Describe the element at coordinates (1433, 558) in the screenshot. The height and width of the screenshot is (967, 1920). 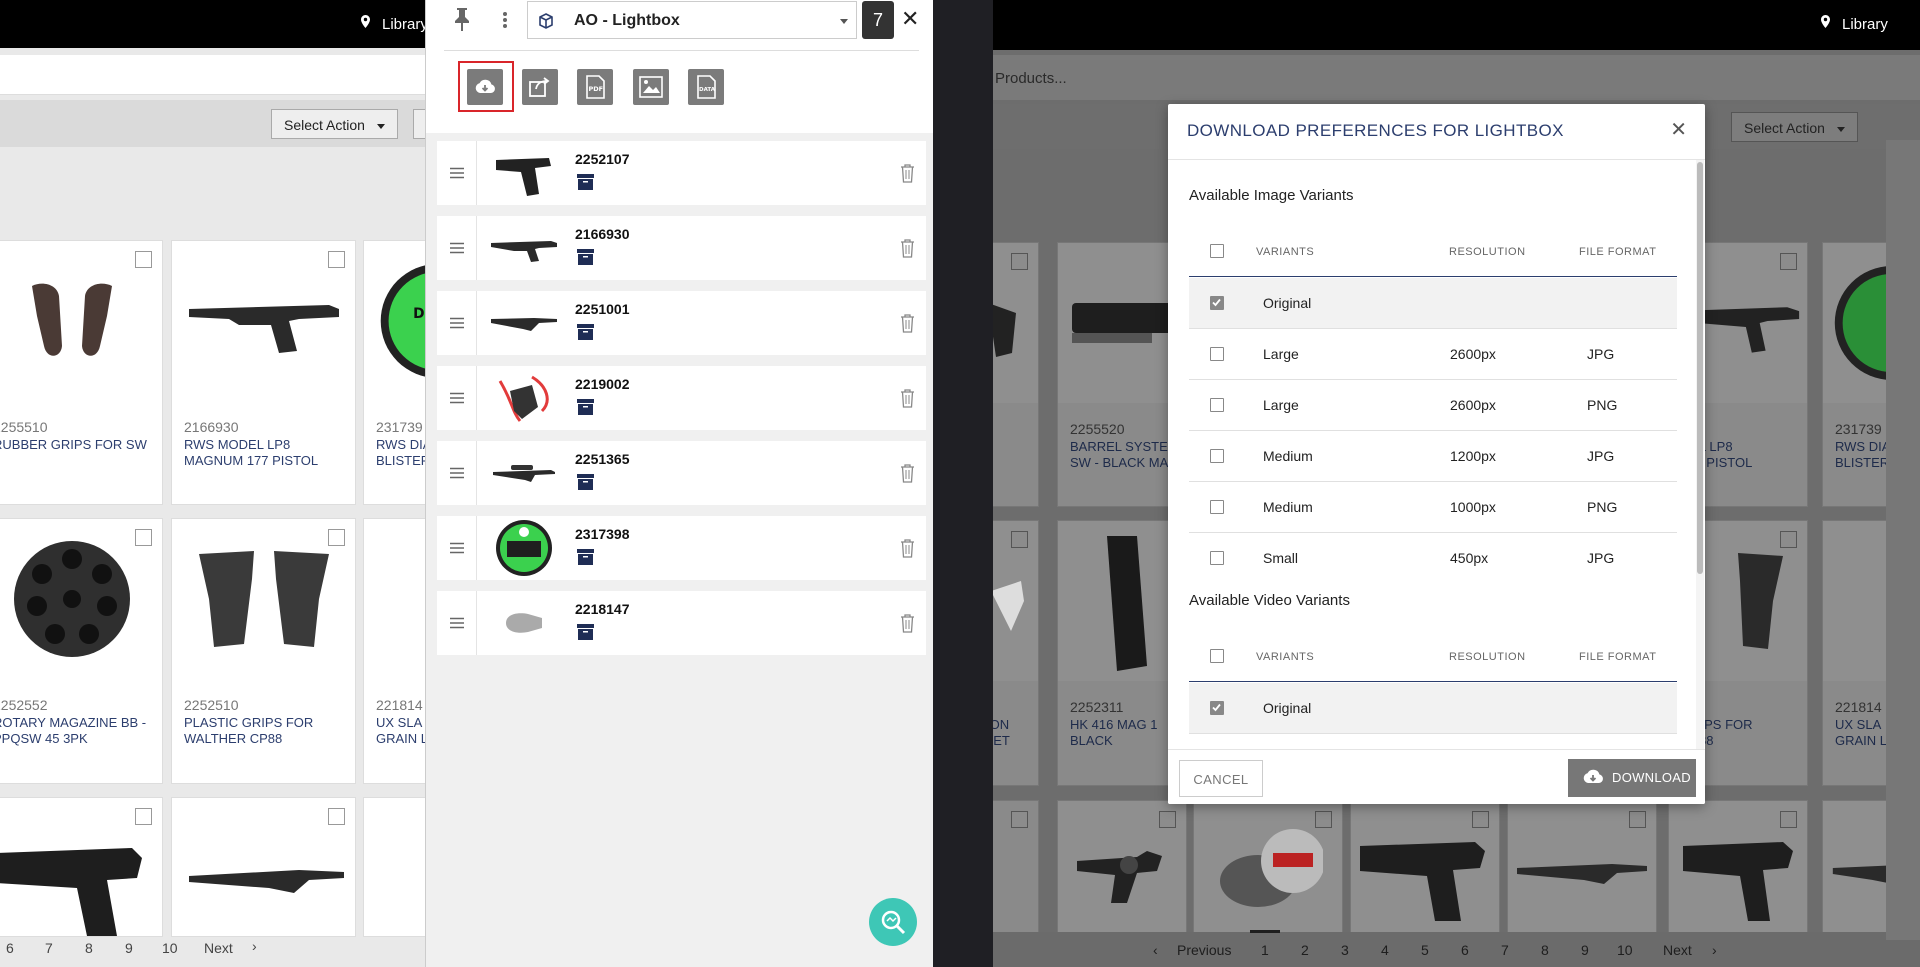
I see `variant-row: Small 450px JPG` at that location.